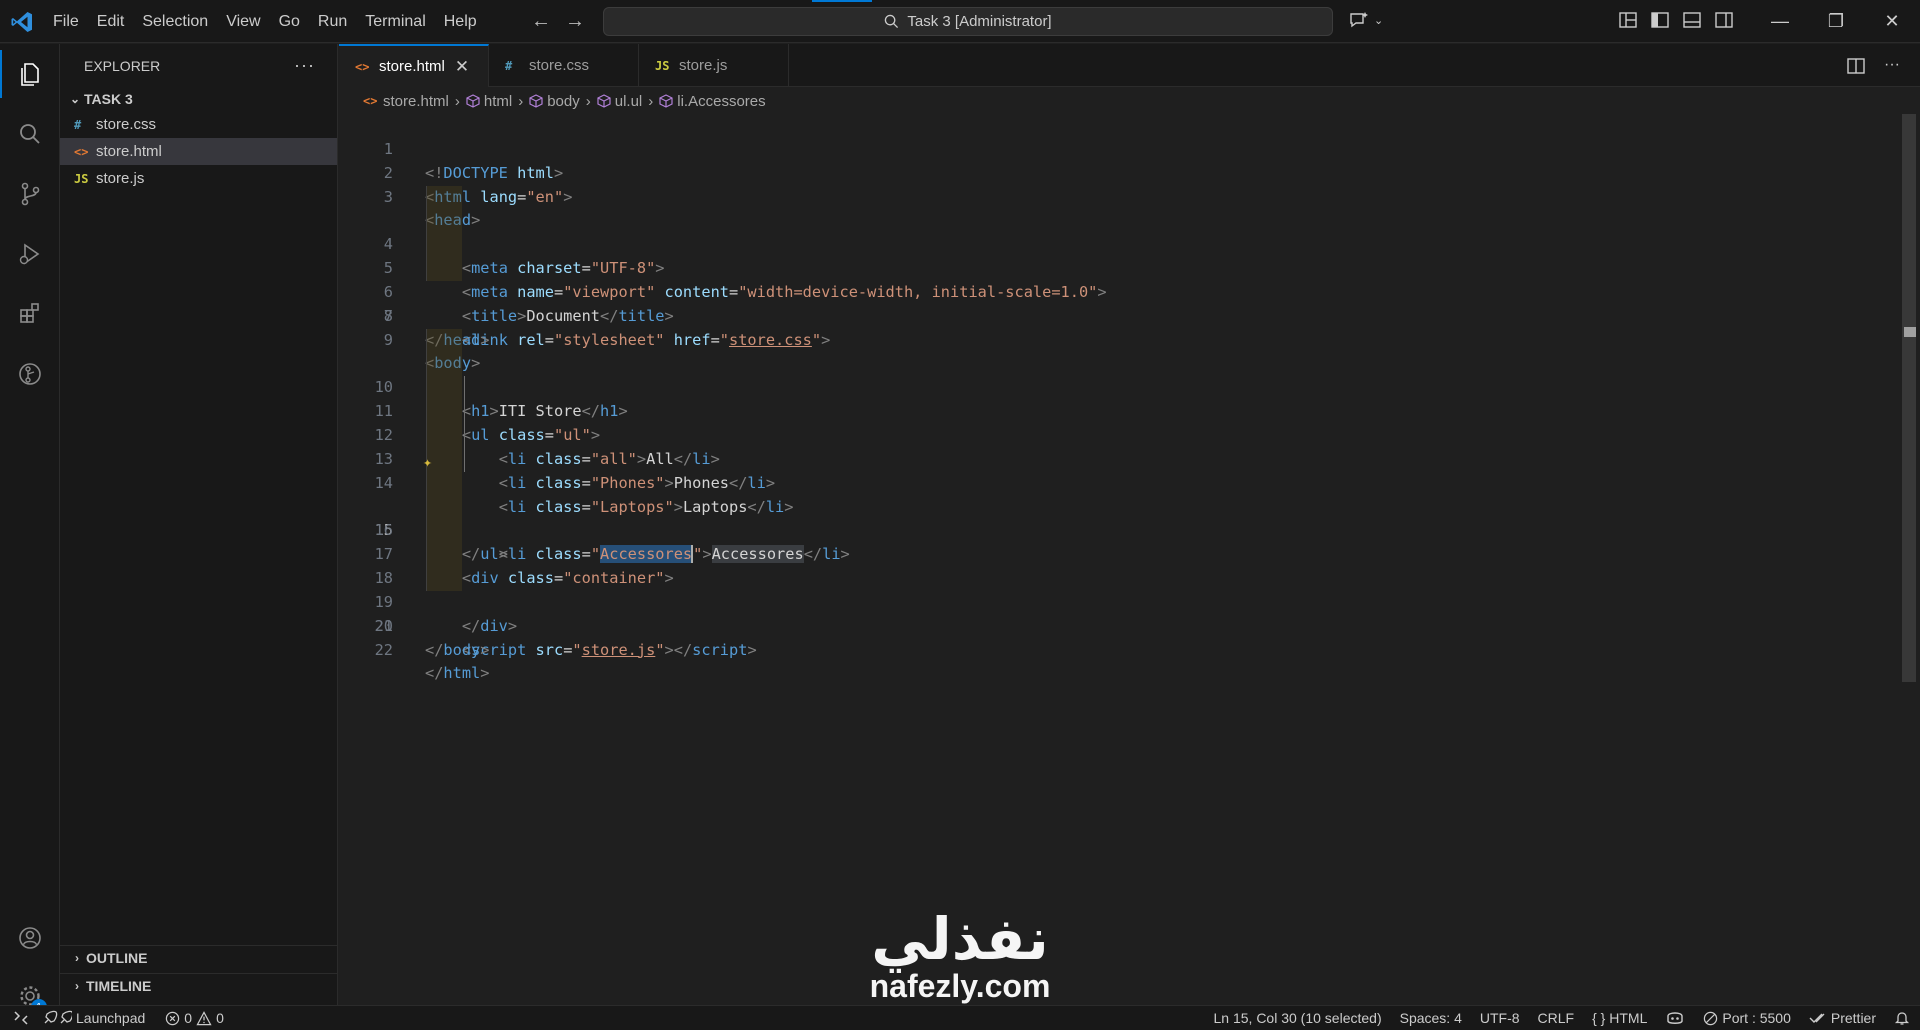 This screenshot has width=1920, height=1030. What do you see at coordinates (1359, 20) in the screenshot?
I see `copilot-chat-icon` at bounding box center [1359, 20].